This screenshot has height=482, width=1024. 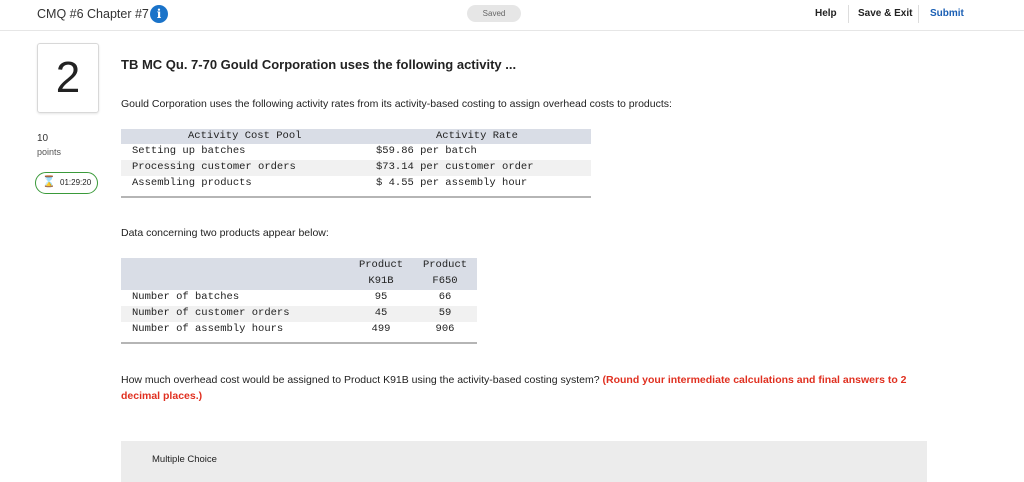 I want to click on submit-link: Submit, so click(x=947, y=13).